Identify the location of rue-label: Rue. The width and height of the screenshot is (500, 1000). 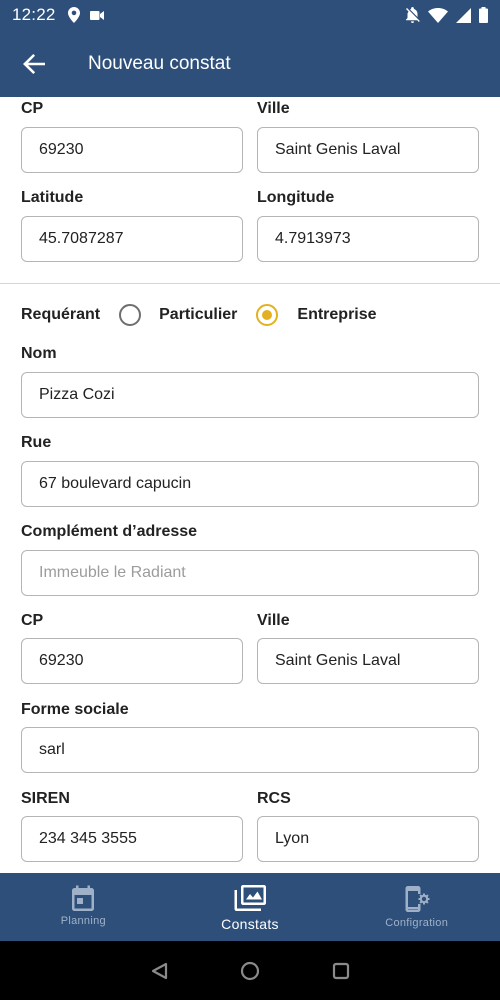
(36, 442).